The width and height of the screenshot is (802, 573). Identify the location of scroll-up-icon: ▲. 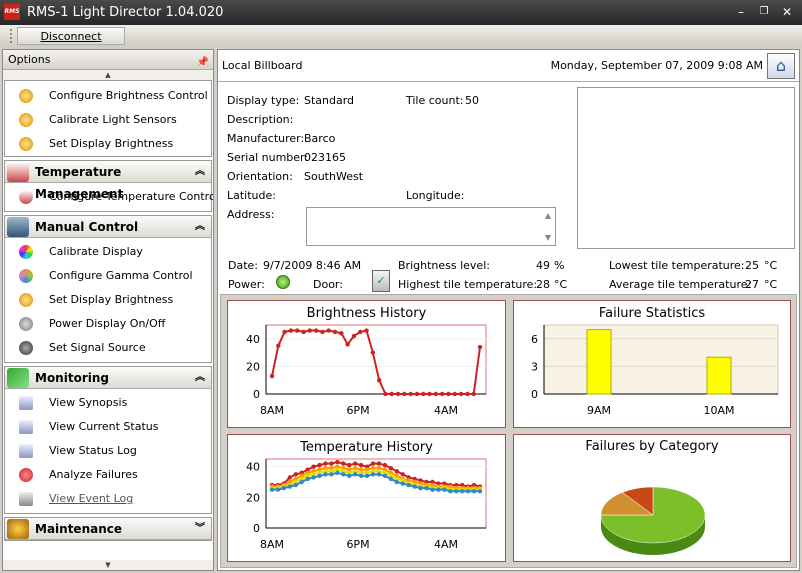
(548, 215).